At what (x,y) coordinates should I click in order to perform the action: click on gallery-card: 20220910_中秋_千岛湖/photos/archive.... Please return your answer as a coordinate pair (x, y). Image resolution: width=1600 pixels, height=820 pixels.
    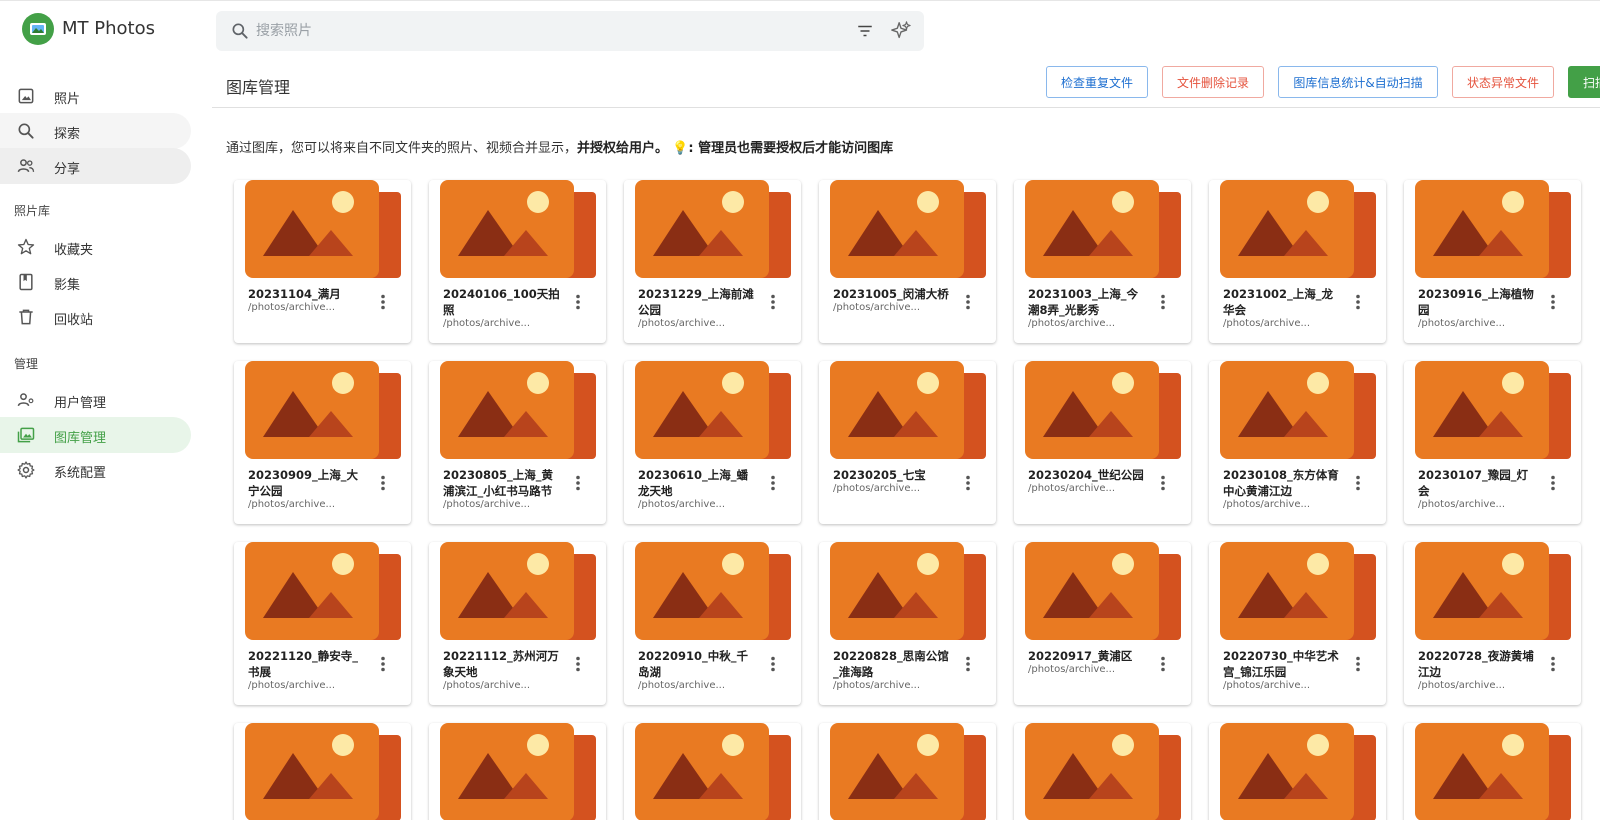
    Looking at the image, I should click on (712, 623).